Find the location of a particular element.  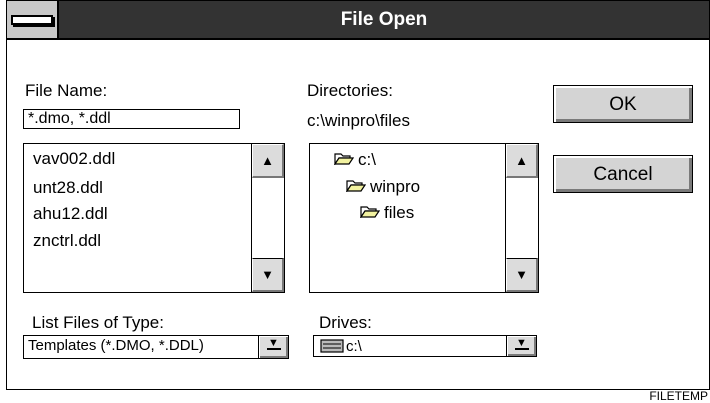

current-directory-path: c:\winpro\files is located at coordinates (358, 120).